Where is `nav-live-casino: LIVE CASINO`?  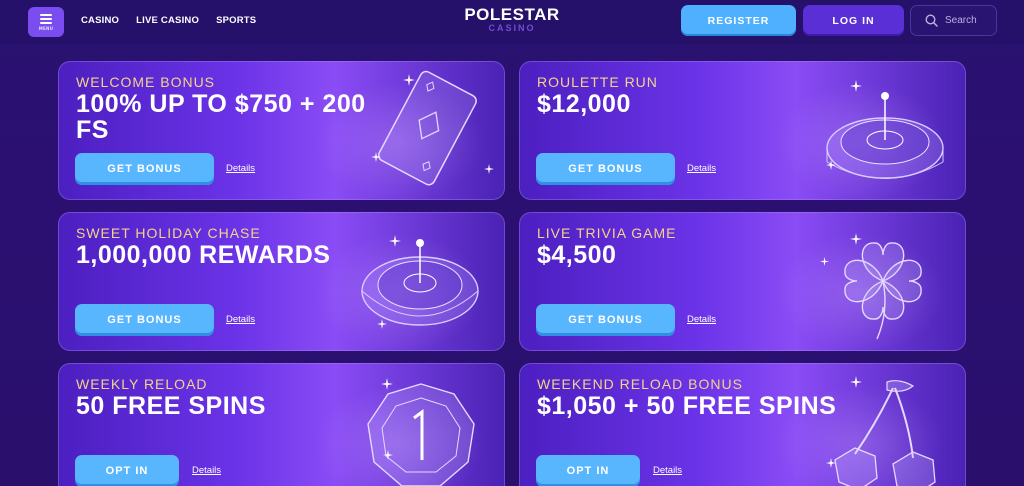 nav-live-casino: LIVE CASINO is located at coordinates (167, 20).